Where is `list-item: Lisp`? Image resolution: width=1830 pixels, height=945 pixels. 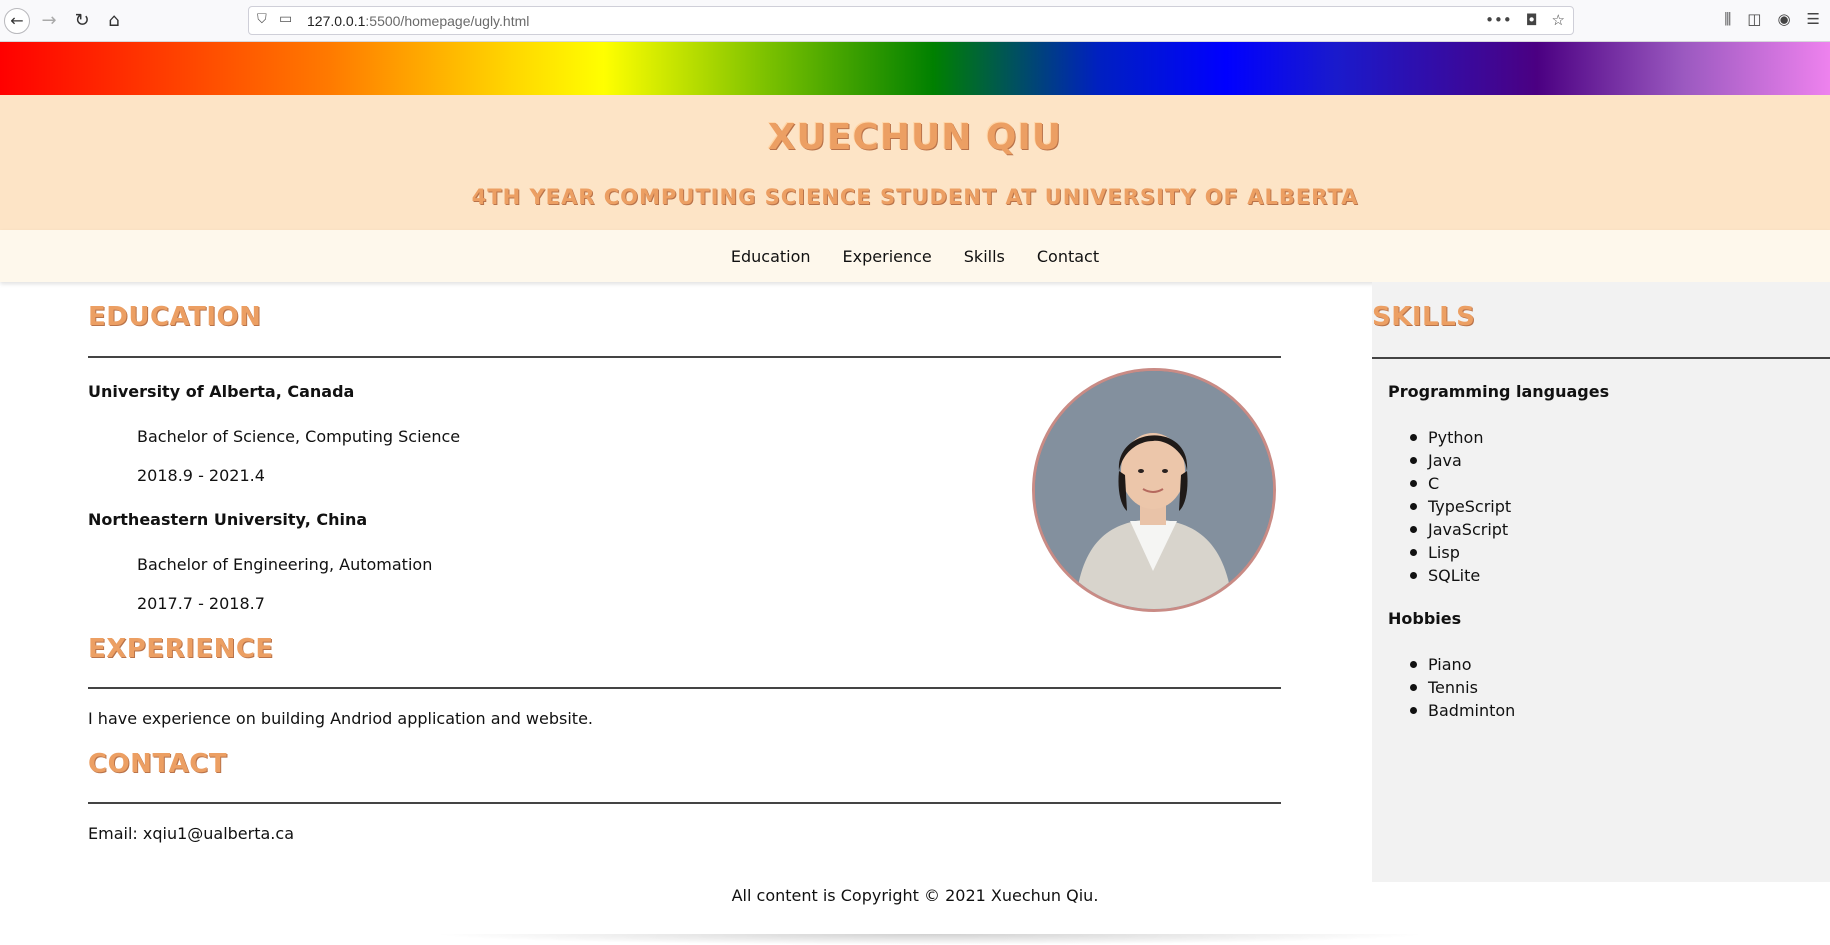 list-item: Lisp is located at coordinates (1449, 552).